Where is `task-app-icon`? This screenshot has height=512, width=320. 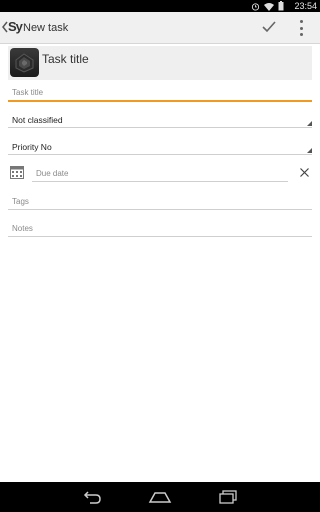 task-app-icon is located at coordinates (24, 62).